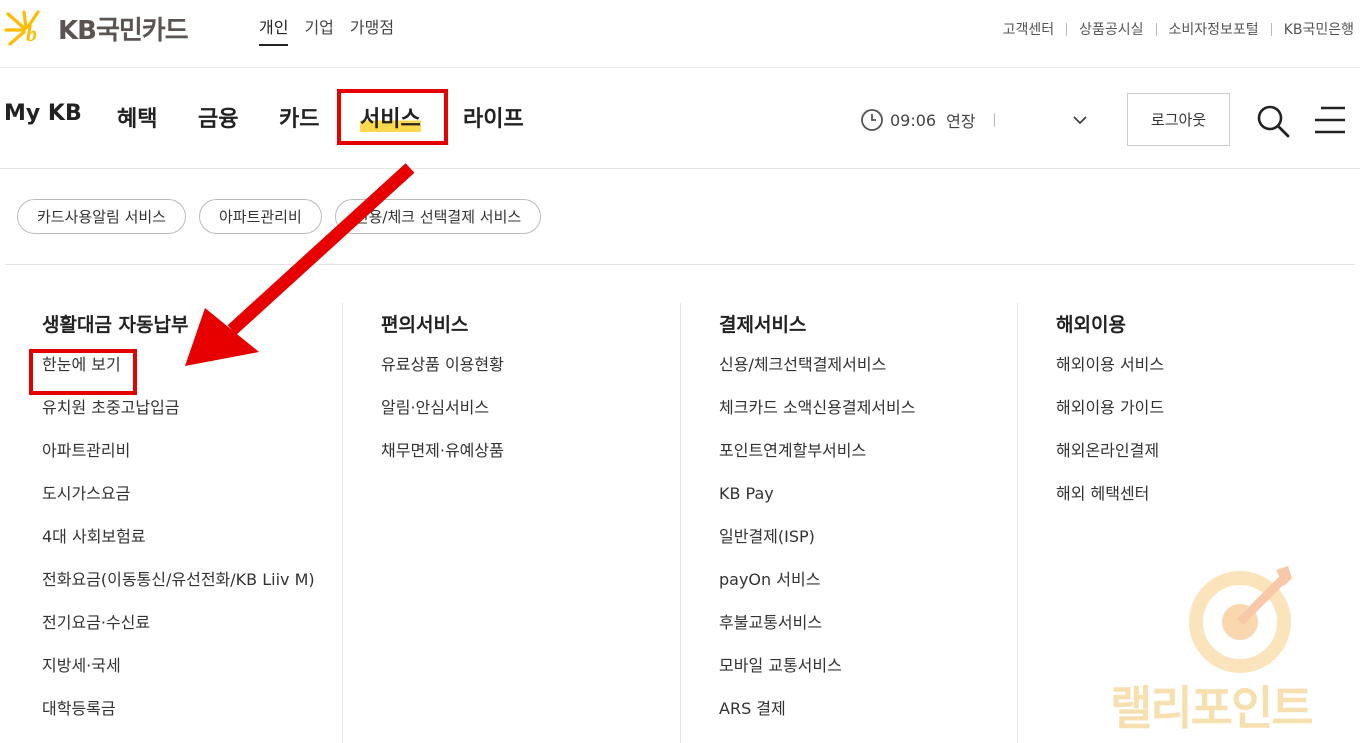 The width and height of the screenshot is (1360, 743). I want to click on segment-tabs: 개인 기업 가맹점, so click(326, 30).